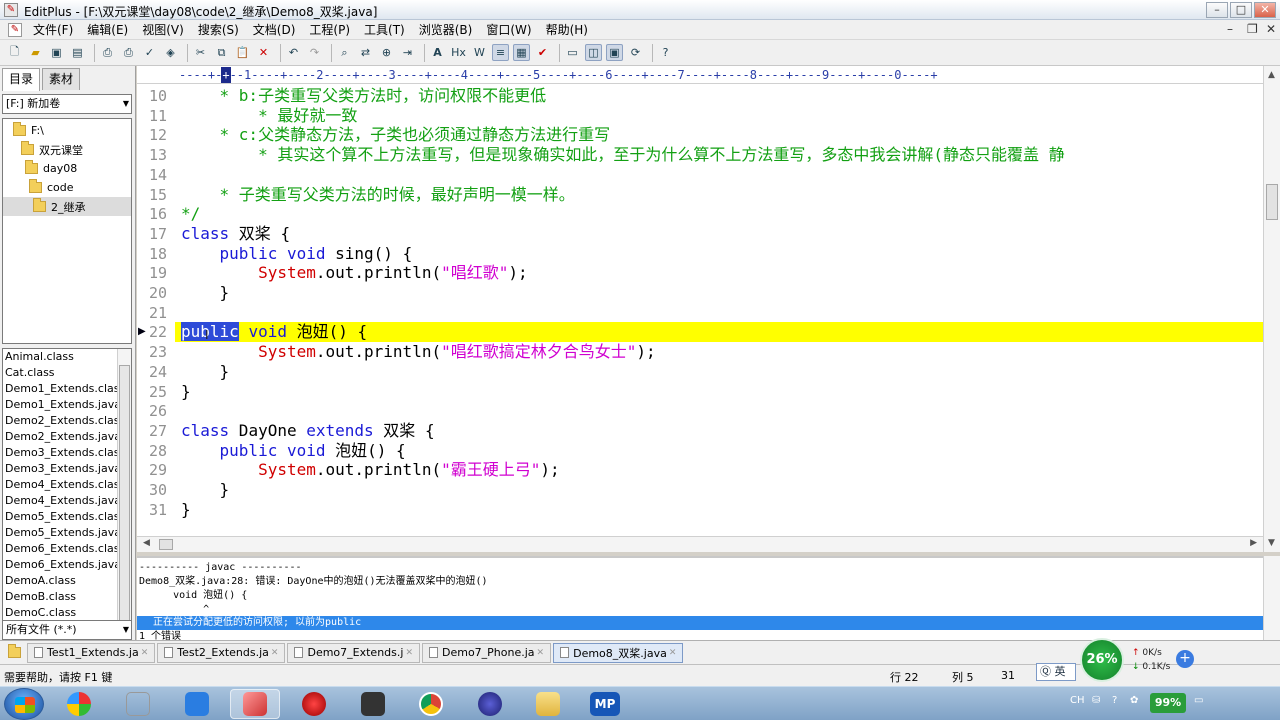 This screenshot has width=1280, height=720. Describe the element at coordinates (446, 29) in the screenshot. I see `menu-browser: 浏览器(B)` at that location.